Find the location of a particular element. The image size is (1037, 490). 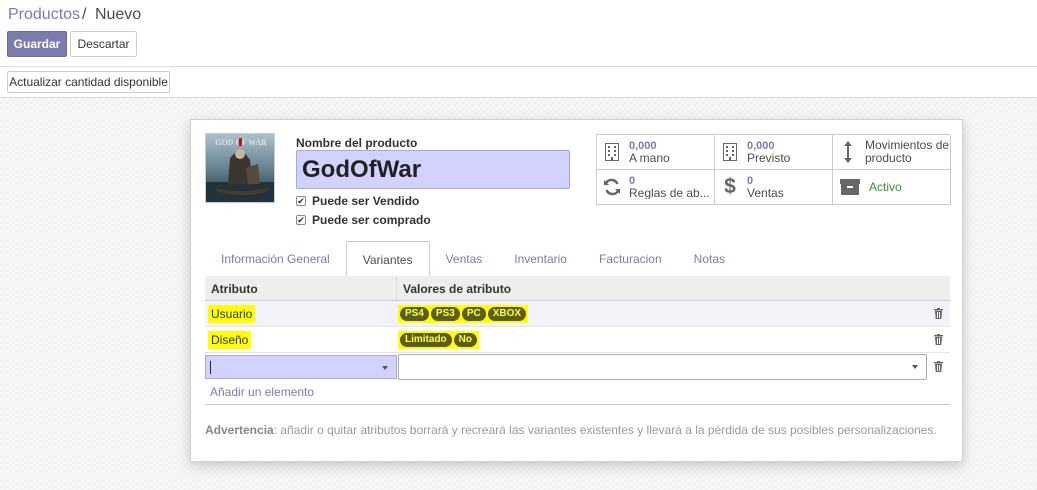

tab-notes: Notas is located at coordinates (709, 259).